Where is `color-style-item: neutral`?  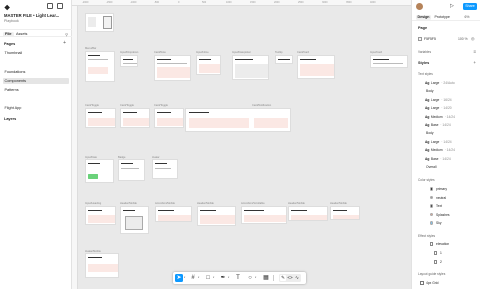
color-style-item: neutral is located at coordinates (441, 198).